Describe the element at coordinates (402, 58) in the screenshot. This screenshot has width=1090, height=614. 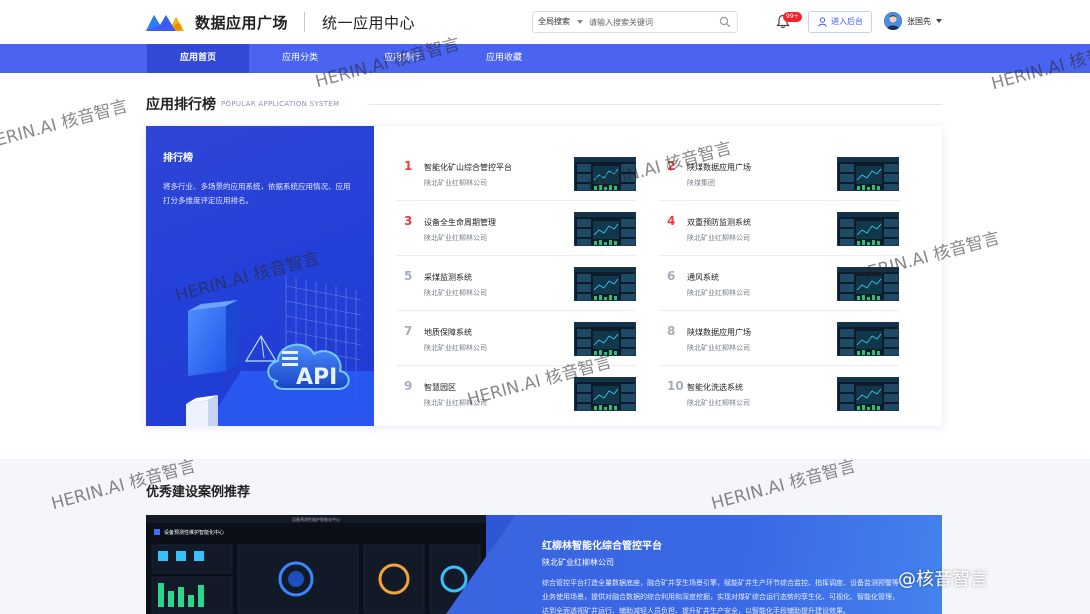
I see `nav-ranking: 应用排行` at that location.